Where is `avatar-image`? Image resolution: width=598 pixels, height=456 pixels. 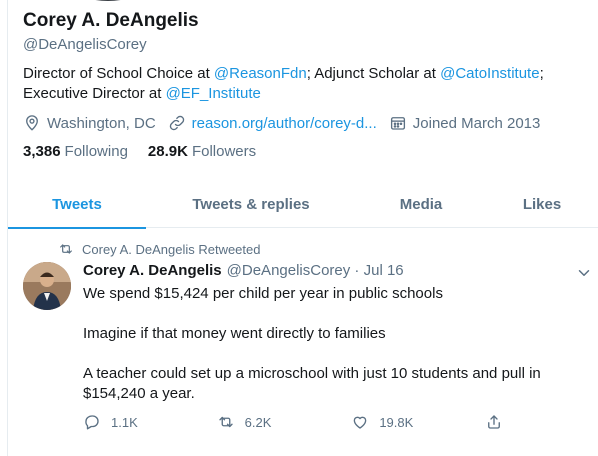 avatar-image is located at coordinates (47, 286).